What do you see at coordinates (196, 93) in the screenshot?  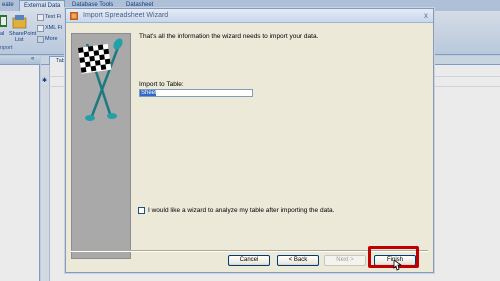 I see `import-to-table-input` at bounding box center [196, 93].